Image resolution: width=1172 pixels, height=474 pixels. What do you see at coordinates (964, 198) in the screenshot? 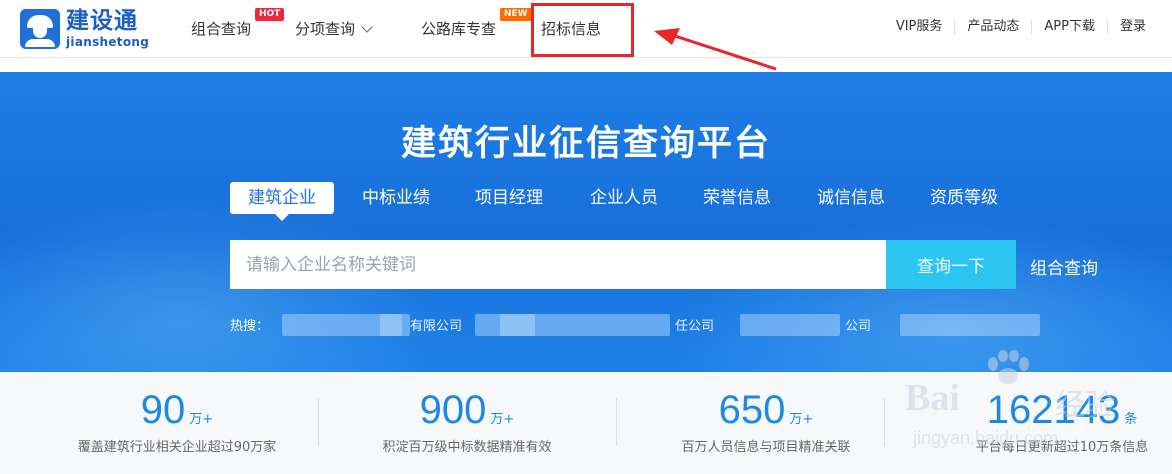
I see `tab-qualification-level: 资质等级` at bounding box center [964, 198].